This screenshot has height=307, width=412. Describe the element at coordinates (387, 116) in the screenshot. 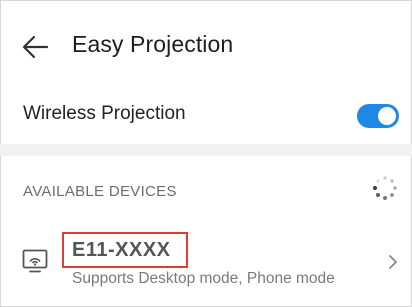

I see `toggle-knob` at that location.